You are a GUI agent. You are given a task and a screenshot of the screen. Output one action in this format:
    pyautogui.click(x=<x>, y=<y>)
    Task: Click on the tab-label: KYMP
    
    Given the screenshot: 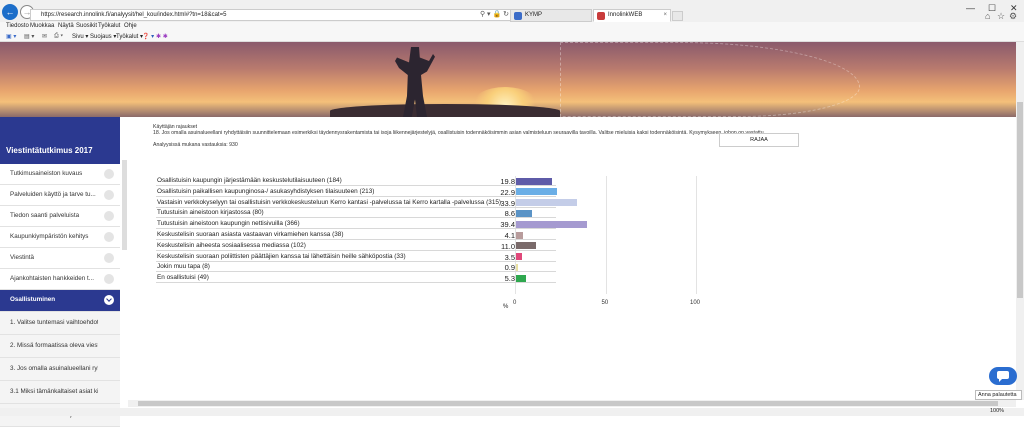 What is the action you would take?
    pyautogui.click(x=534, y=15)
    